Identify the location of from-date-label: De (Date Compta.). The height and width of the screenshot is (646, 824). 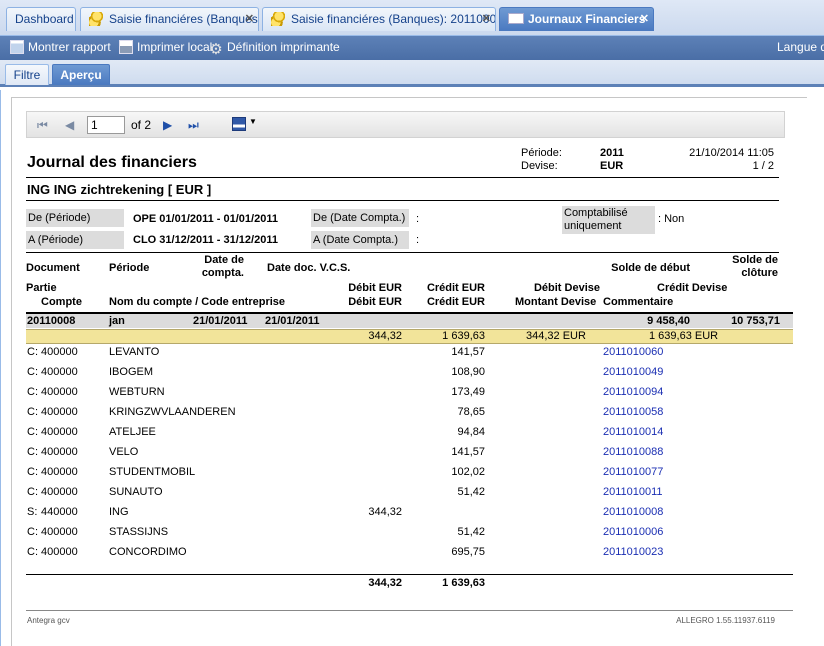
(360, 218).